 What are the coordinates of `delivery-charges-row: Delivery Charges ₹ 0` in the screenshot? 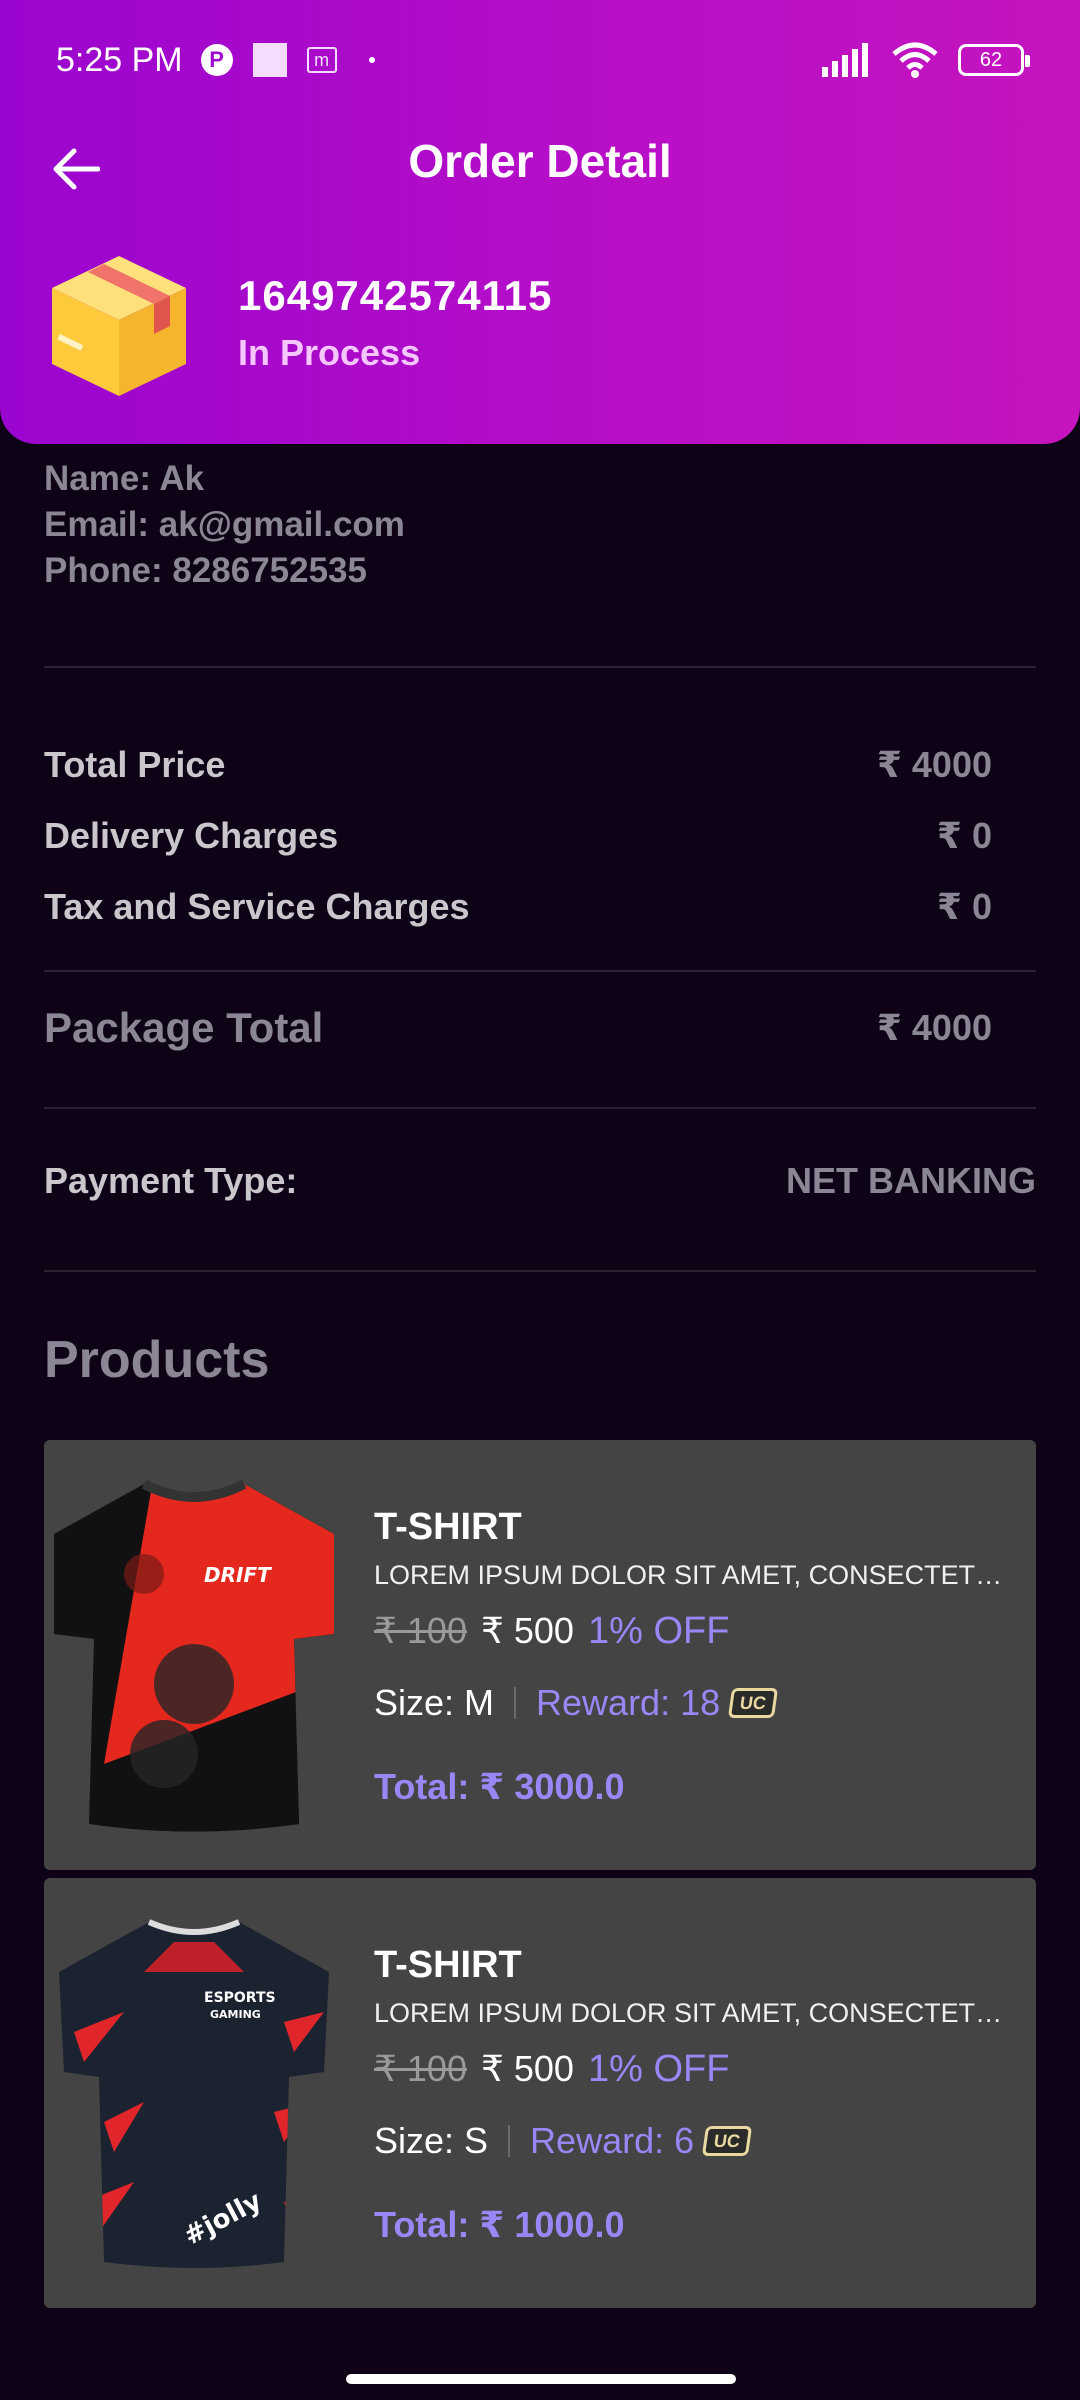 It's located at (518, 836).